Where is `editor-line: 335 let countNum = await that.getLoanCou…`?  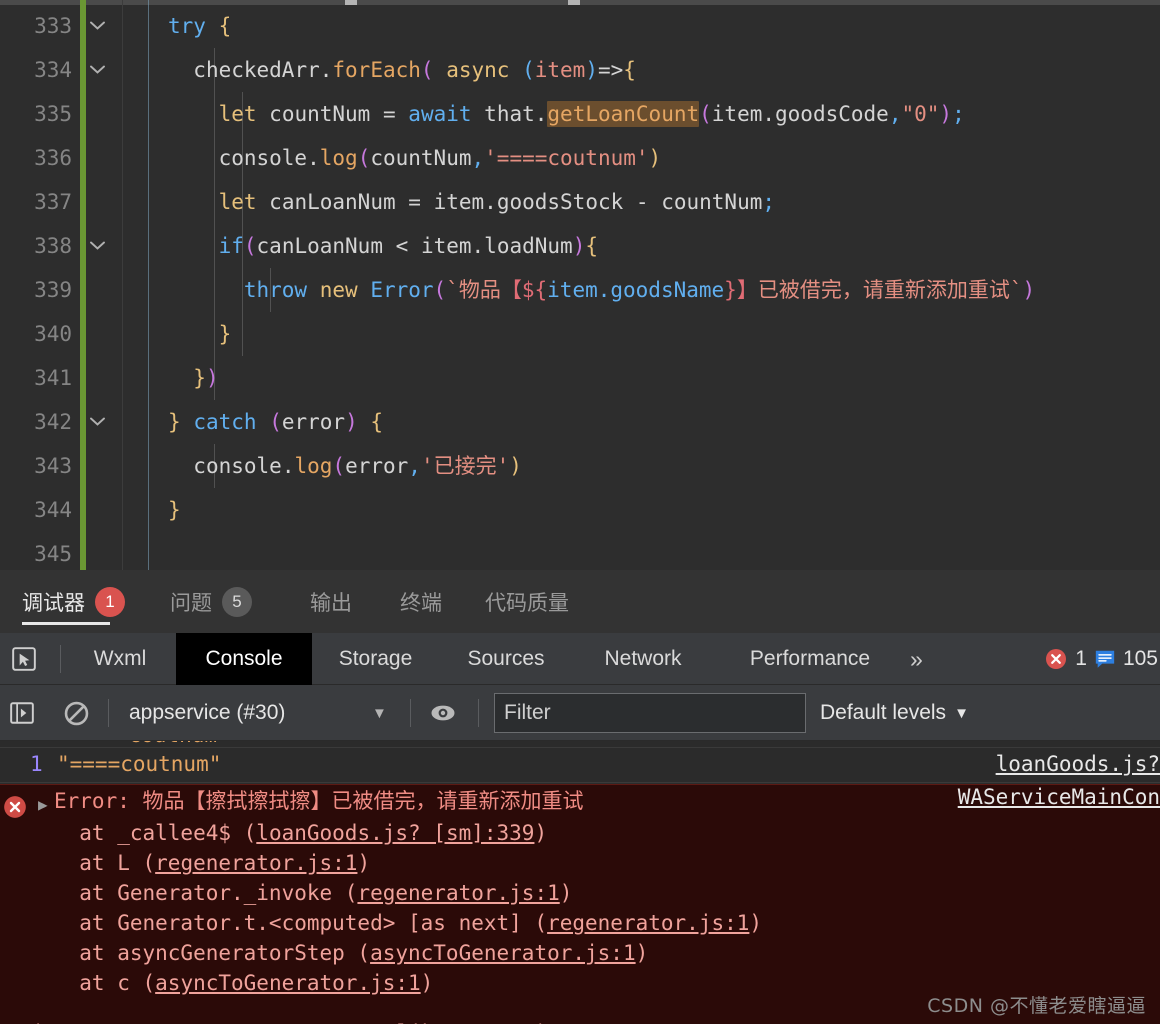 editor-line: 335 let countNum = await that.getLoanCou… is located at coordinates (580, 114).